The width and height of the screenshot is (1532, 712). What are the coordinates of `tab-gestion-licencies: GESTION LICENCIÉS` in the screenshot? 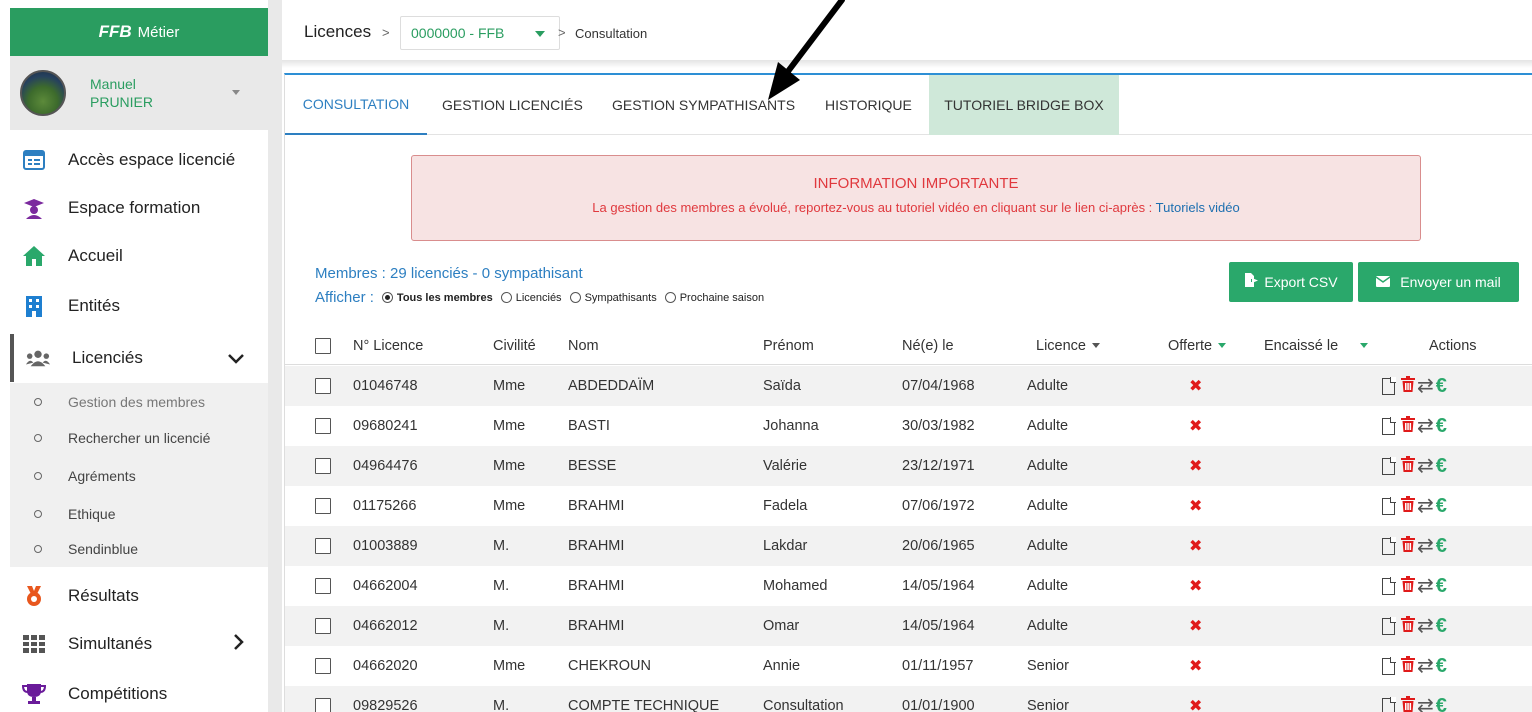 It's located at (512, 105).